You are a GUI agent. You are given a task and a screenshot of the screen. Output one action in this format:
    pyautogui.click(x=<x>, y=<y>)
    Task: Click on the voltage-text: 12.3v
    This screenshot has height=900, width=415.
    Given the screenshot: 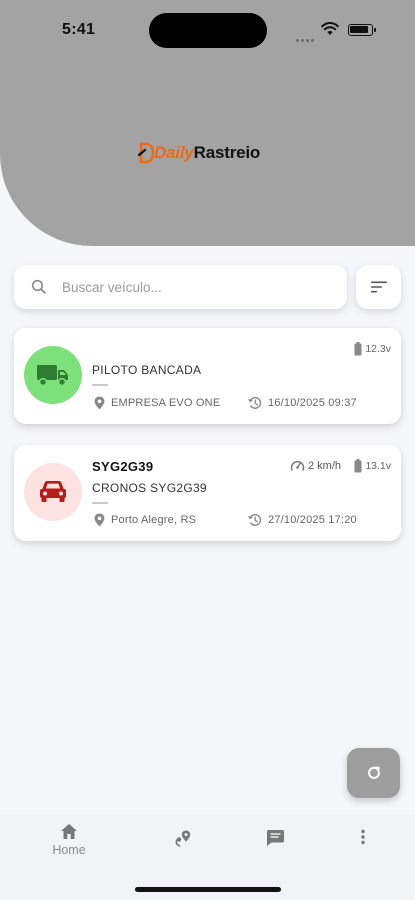 What is the action you would take?
    pyautogui.click(x=378, y=349)
    